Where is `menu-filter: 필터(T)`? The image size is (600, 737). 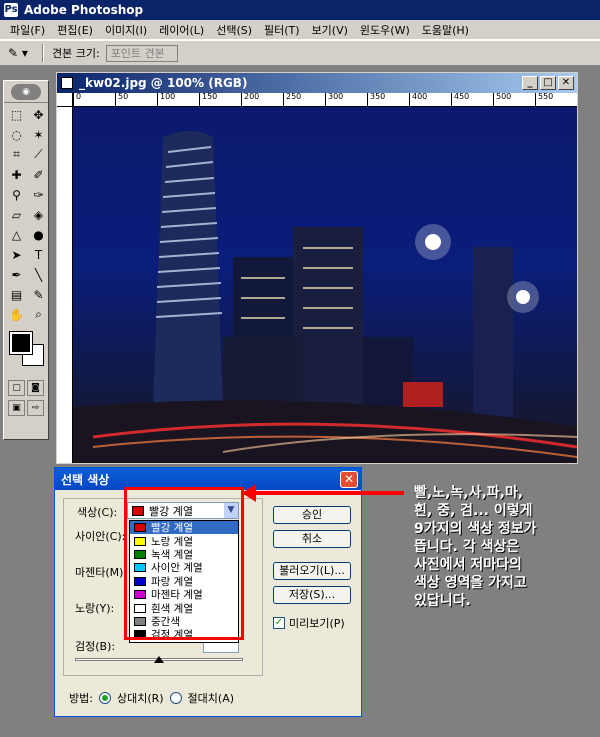 menu-filter: 필터(T) is located at coordinates (282, 30).